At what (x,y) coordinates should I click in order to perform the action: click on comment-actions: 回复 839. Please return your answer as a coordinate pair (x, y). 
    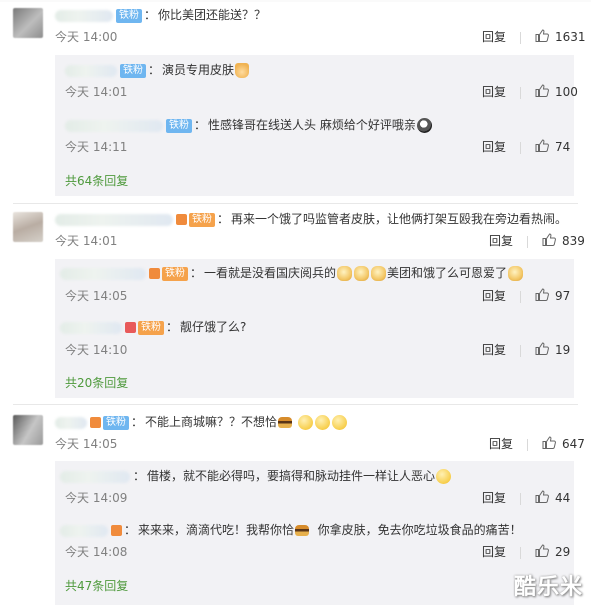
    Looking at the image, I should click on (537, 241).